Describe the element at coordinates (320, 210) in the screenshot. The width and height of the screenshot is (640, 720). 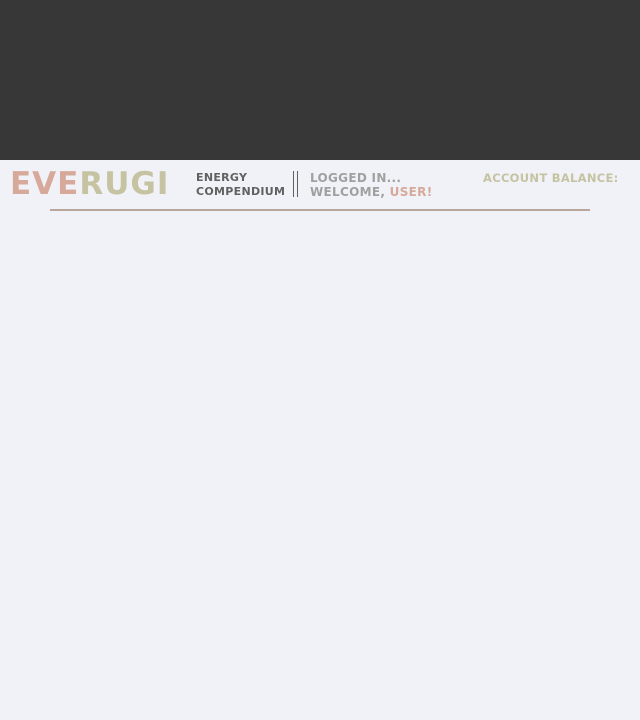
I see `header-rule` at that location.